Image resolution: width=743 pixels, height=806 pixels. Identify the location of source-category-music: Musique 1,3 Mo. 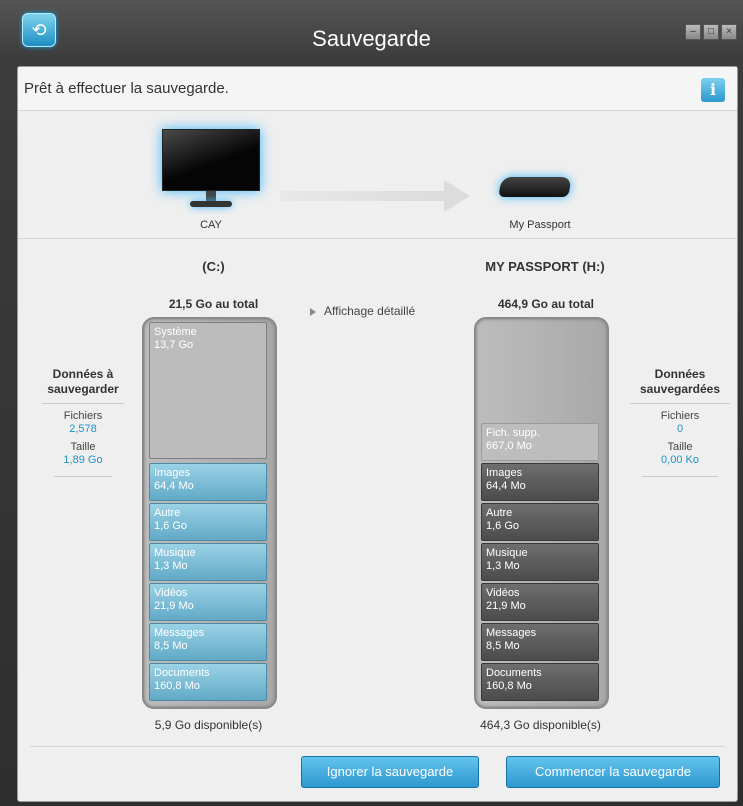
(208, 562).